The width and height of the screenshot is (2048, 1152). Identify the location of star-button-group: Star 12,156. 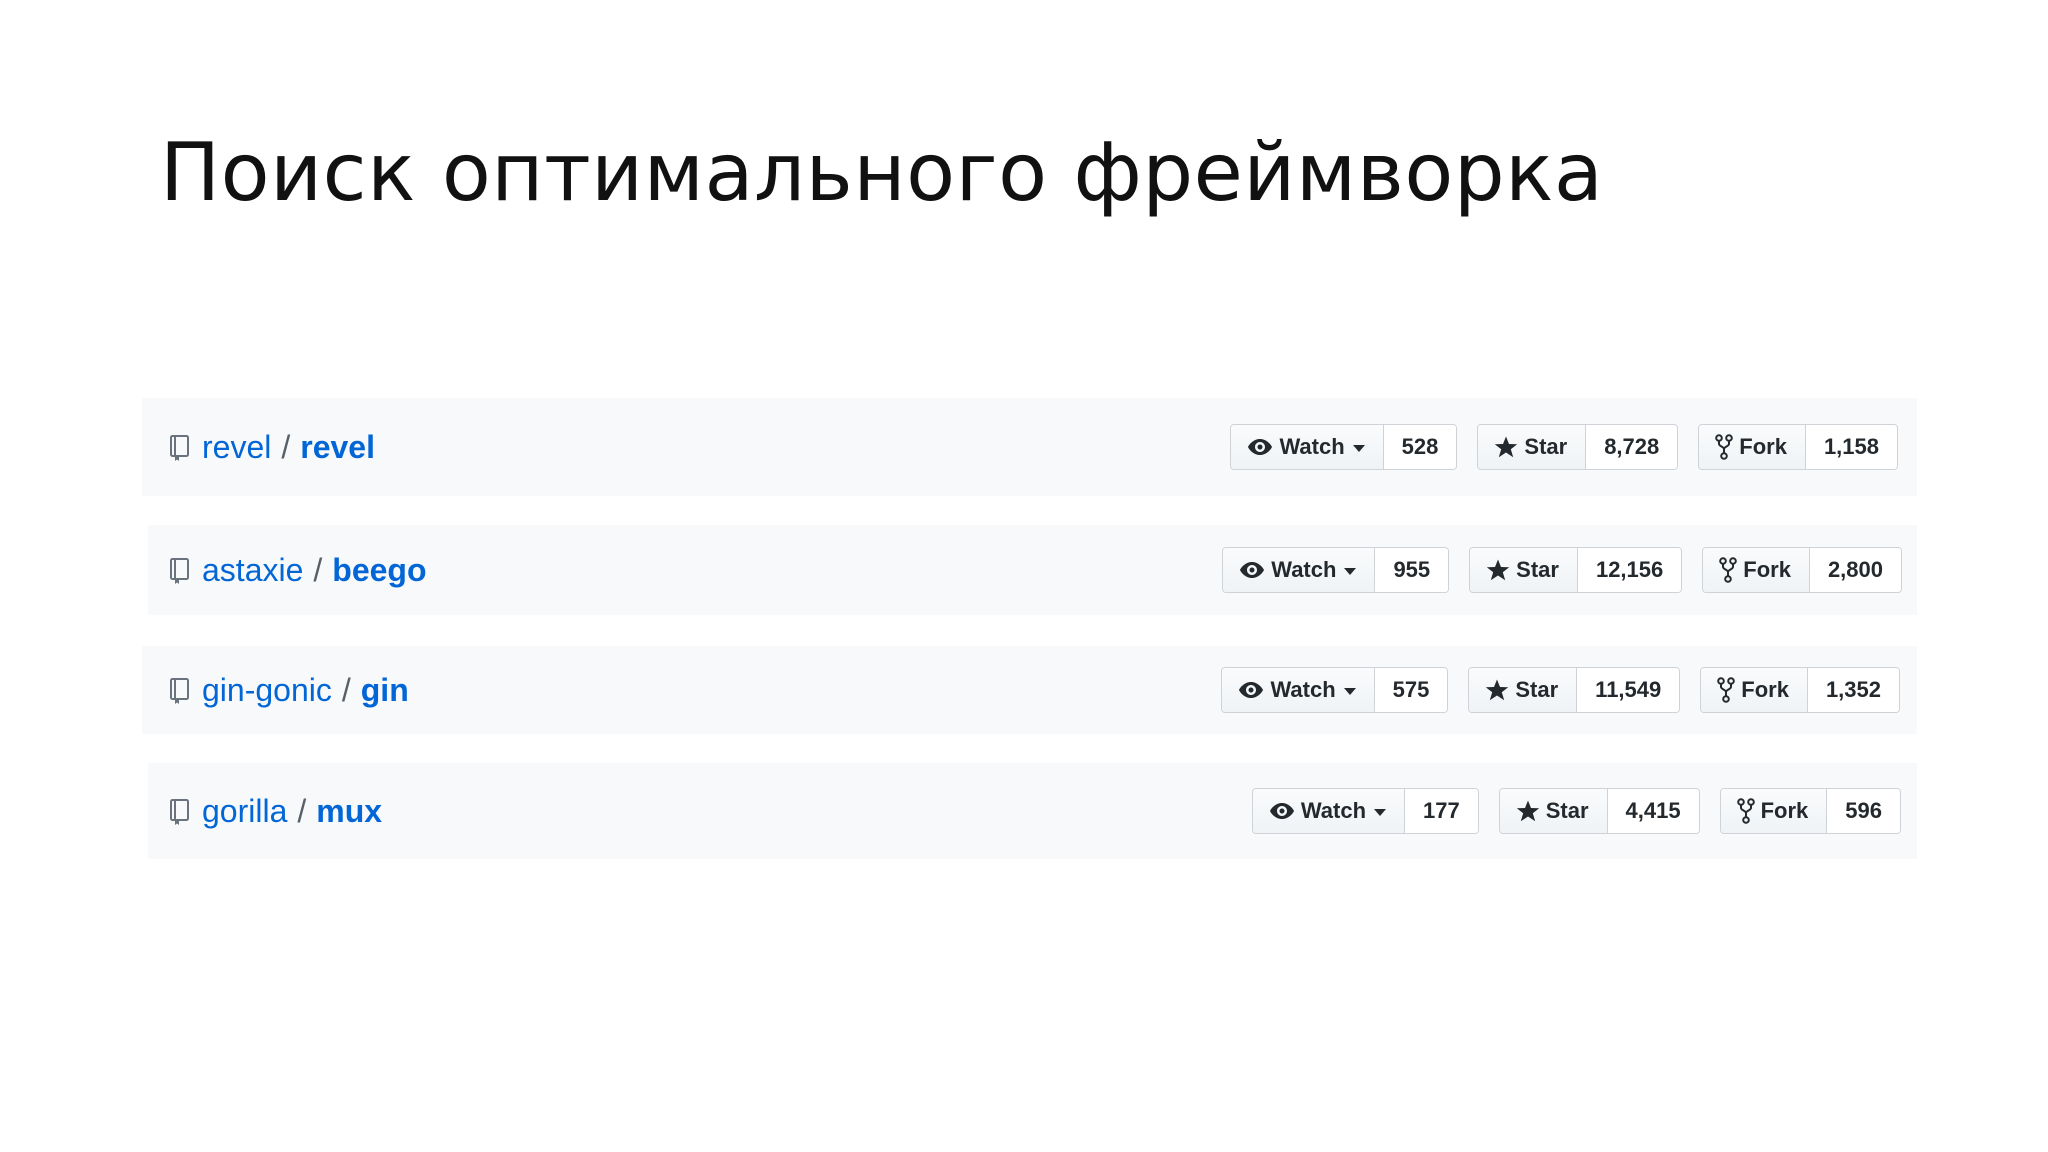
(1576, 570).